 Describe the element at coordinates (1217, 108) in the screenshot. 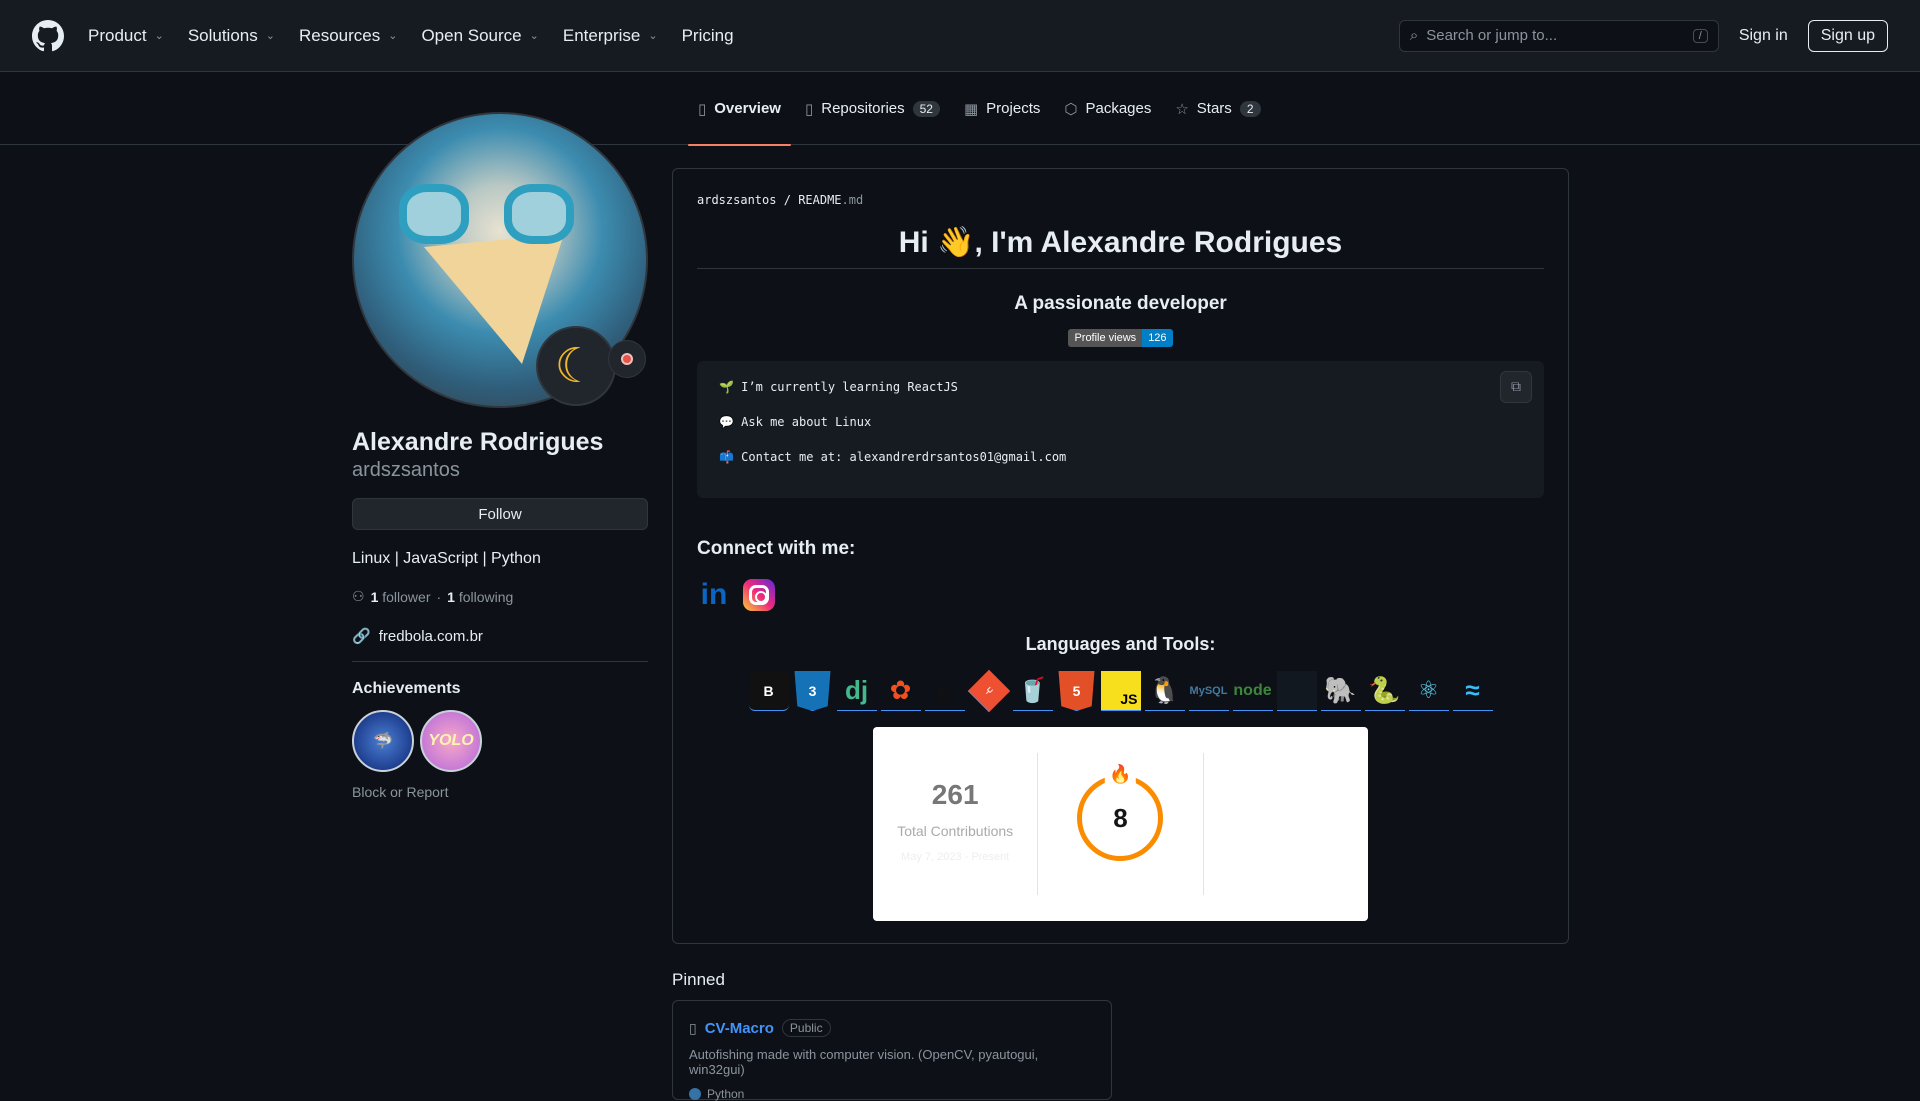

I see `tab-stars: ☆ Stars 2` at that location.